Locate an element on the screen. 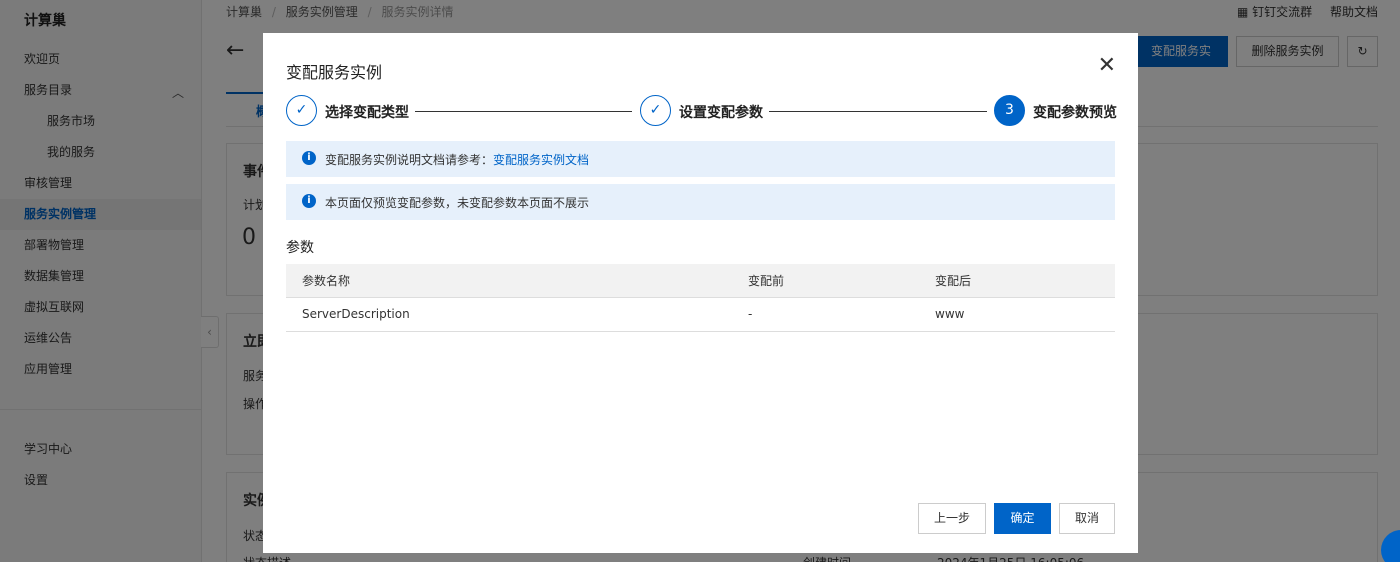 This screenshot has height=562, width=1400. step-label: 设置变配参数 is located at coordinates (721, 113).